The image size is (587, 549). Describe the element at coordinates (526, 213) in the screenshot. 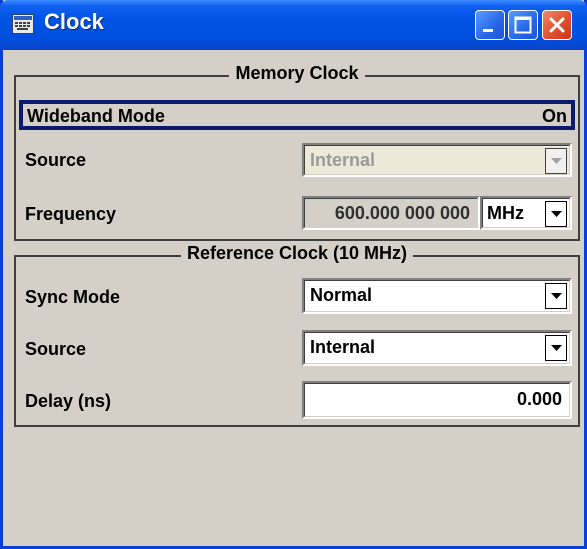

I see `frequency-unit-select: MHz` at that location.